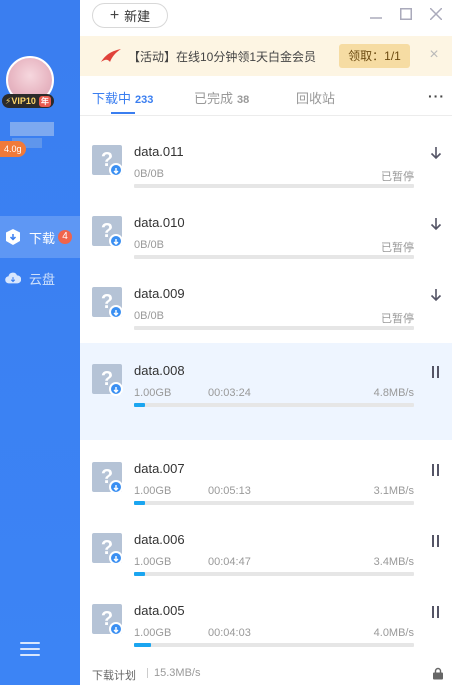 The width and height of the screenshot is (452, 685). I want to click on download-speed: 3.4MB/s, so click(393, 562).